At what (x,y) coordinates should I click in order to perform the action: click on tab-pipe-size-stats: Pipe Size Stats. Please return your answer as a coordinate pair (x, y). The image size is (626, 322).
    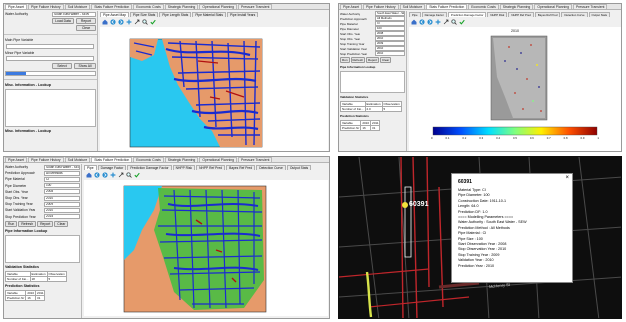
    Looking at the image, I should click on (144, 15).